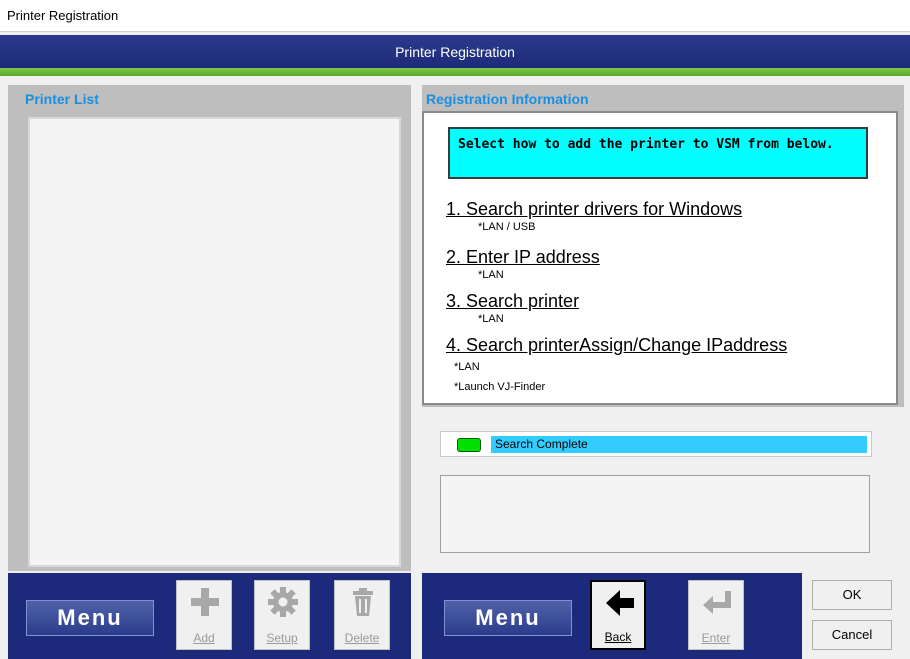 This screenshot has width=910, height=659. Describe the element at coordinates (491, 319) in the screenshot. I see `option-search-printer-note: *LAN` at that location.